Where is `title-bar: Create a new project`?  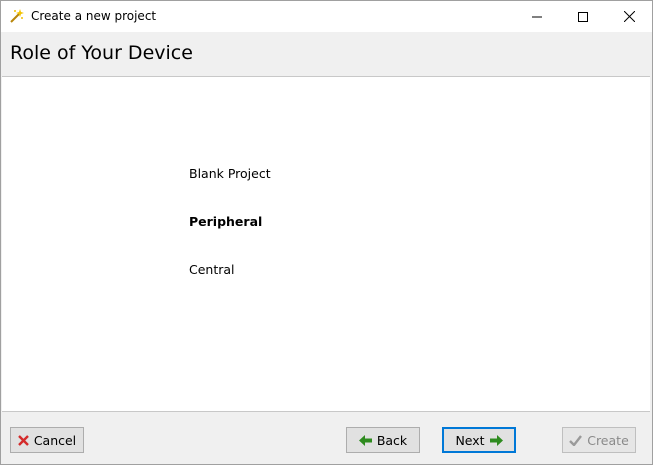
title-bar: Create a new project is located at coordinates (326, 16).